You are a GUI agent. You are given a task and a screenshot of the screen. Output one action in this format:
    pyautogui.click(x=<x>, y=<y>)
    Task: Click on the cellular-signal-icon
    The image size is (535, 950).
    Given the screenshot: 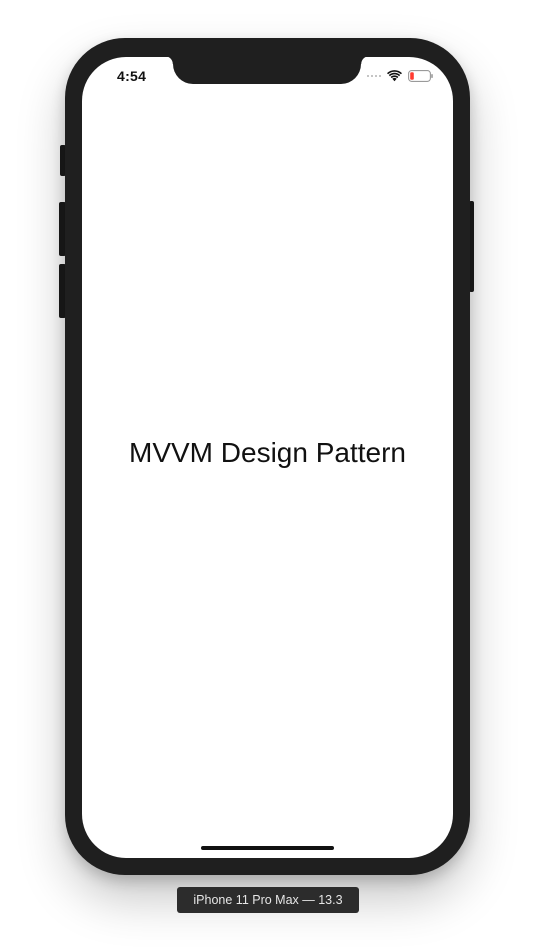 What is the action you would take?
    pyautogui.click(x=374, y=76)
    